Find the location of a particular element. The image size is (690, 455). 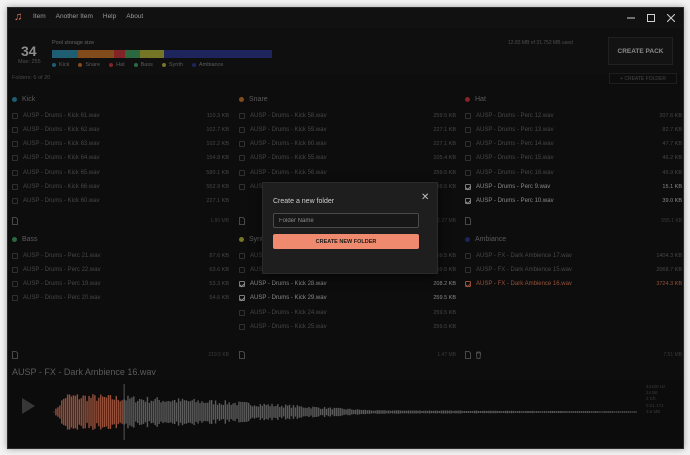

title-bar: ♫ Item Another Item Help About is located at coordinates (345, 18).